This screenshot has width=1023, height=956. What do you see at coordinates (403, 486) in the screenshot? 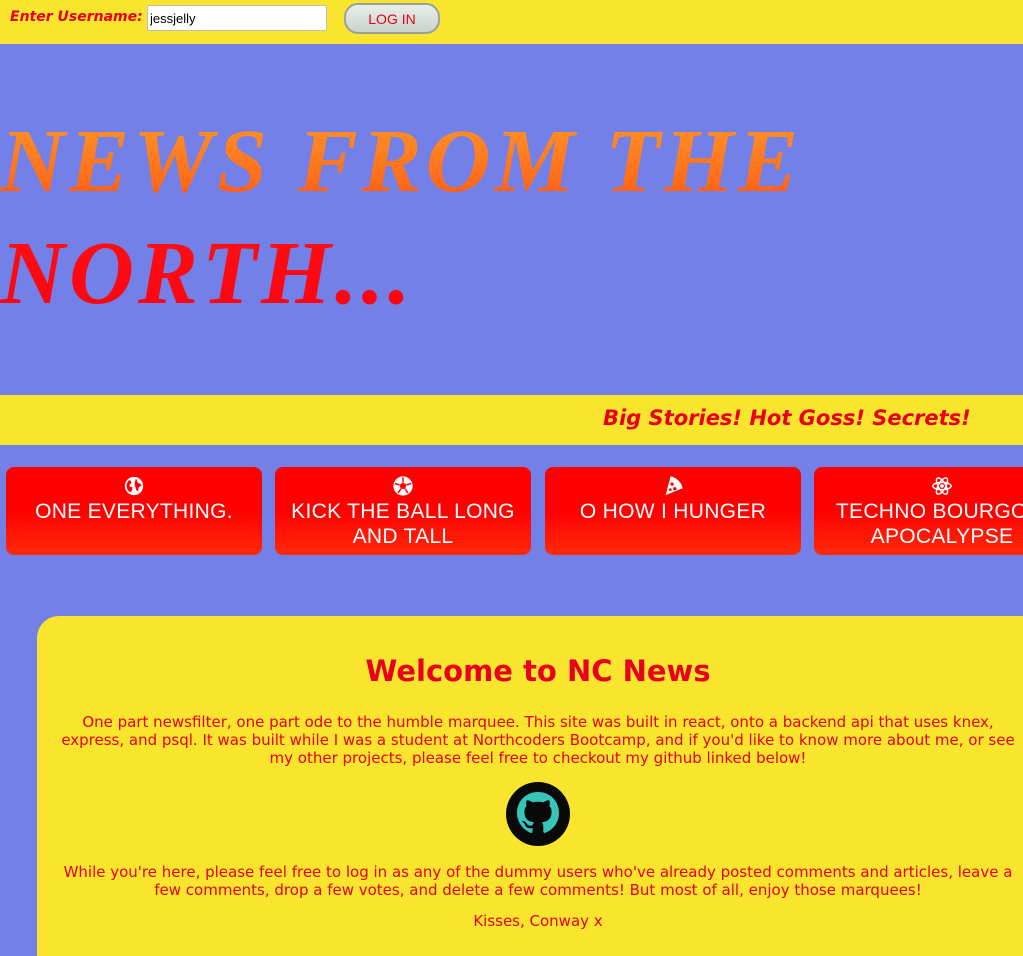
I see `football-icon` at bounding box center [403, 486].